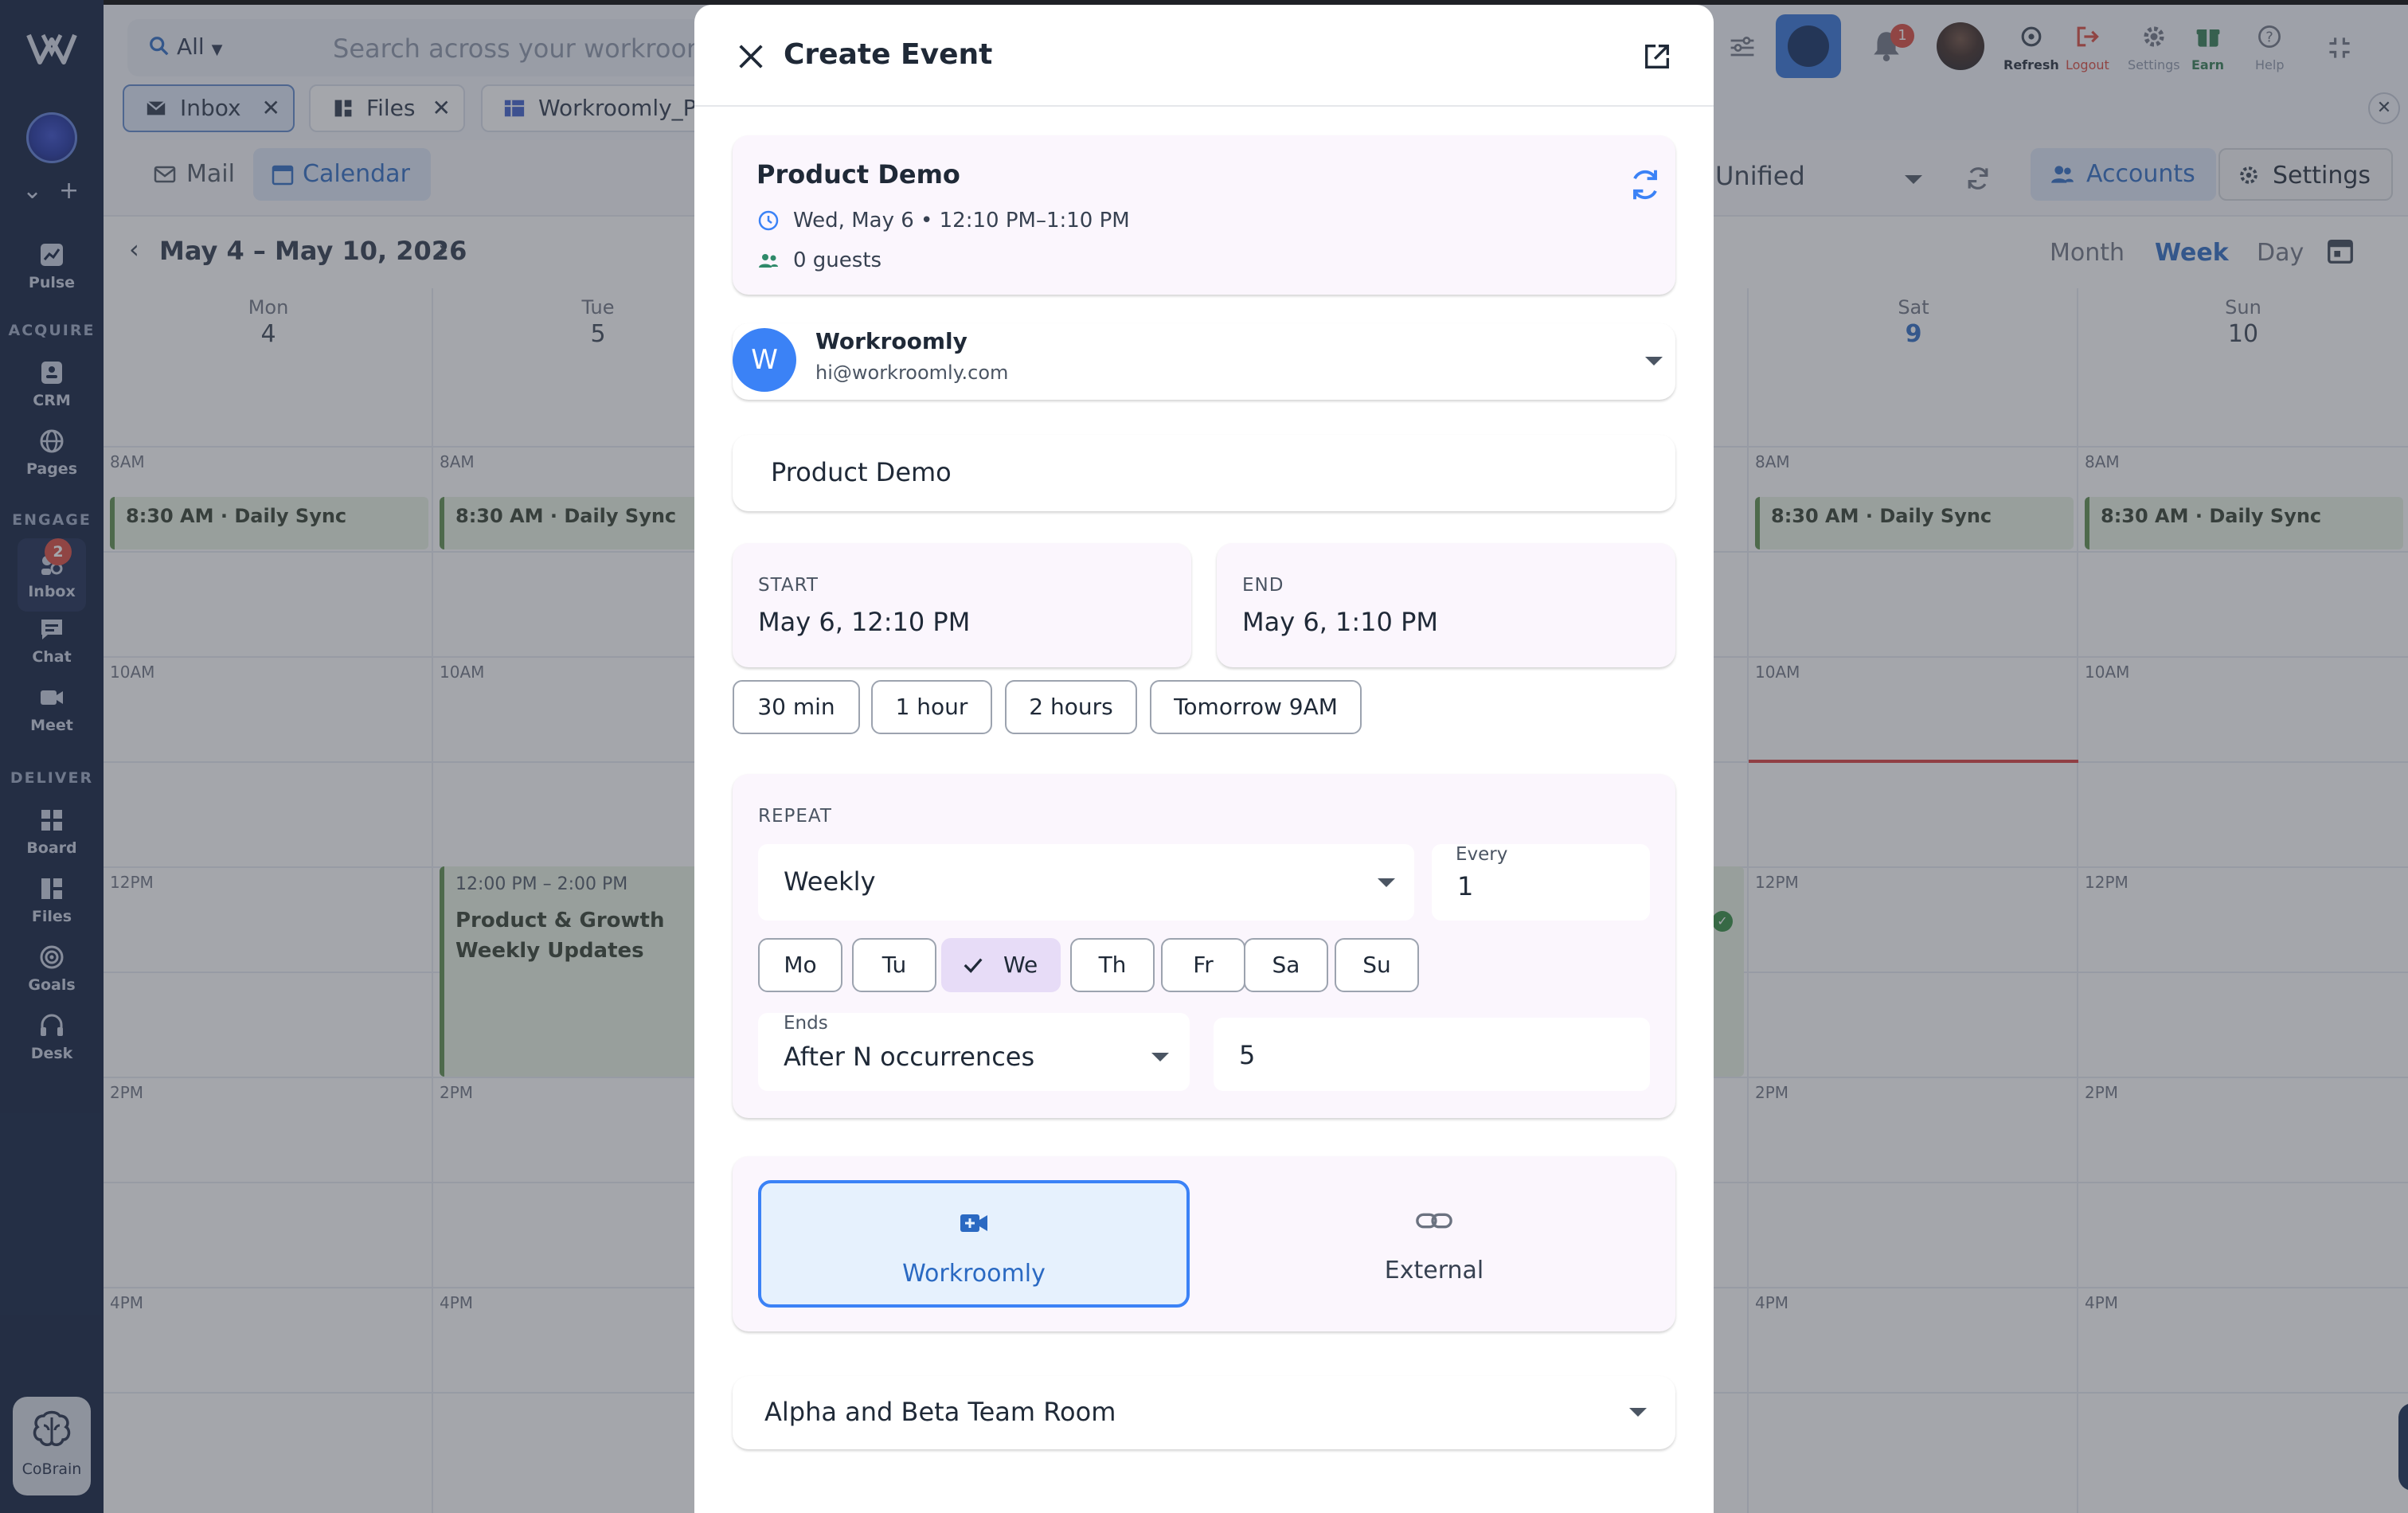 This screenshot has width=2408, height=1513. Describe the element at coordinates (1377, 965) in the screenshot. I see `day-toggle-su: Su` at that location.